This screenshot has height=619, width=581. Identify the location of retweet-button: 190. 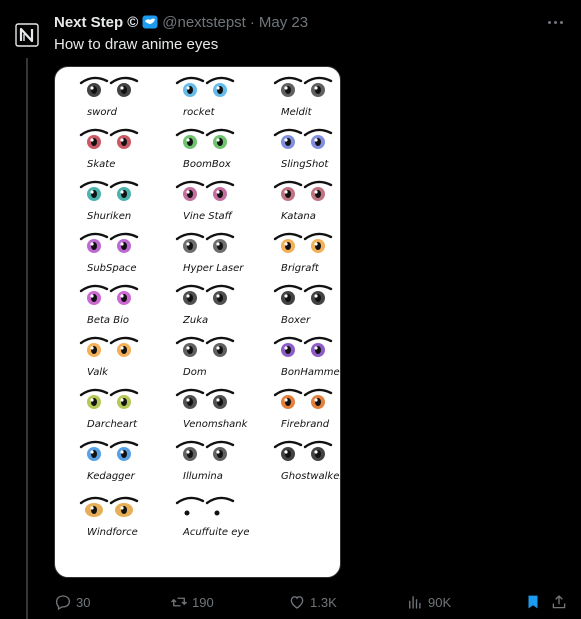
(192, 602).